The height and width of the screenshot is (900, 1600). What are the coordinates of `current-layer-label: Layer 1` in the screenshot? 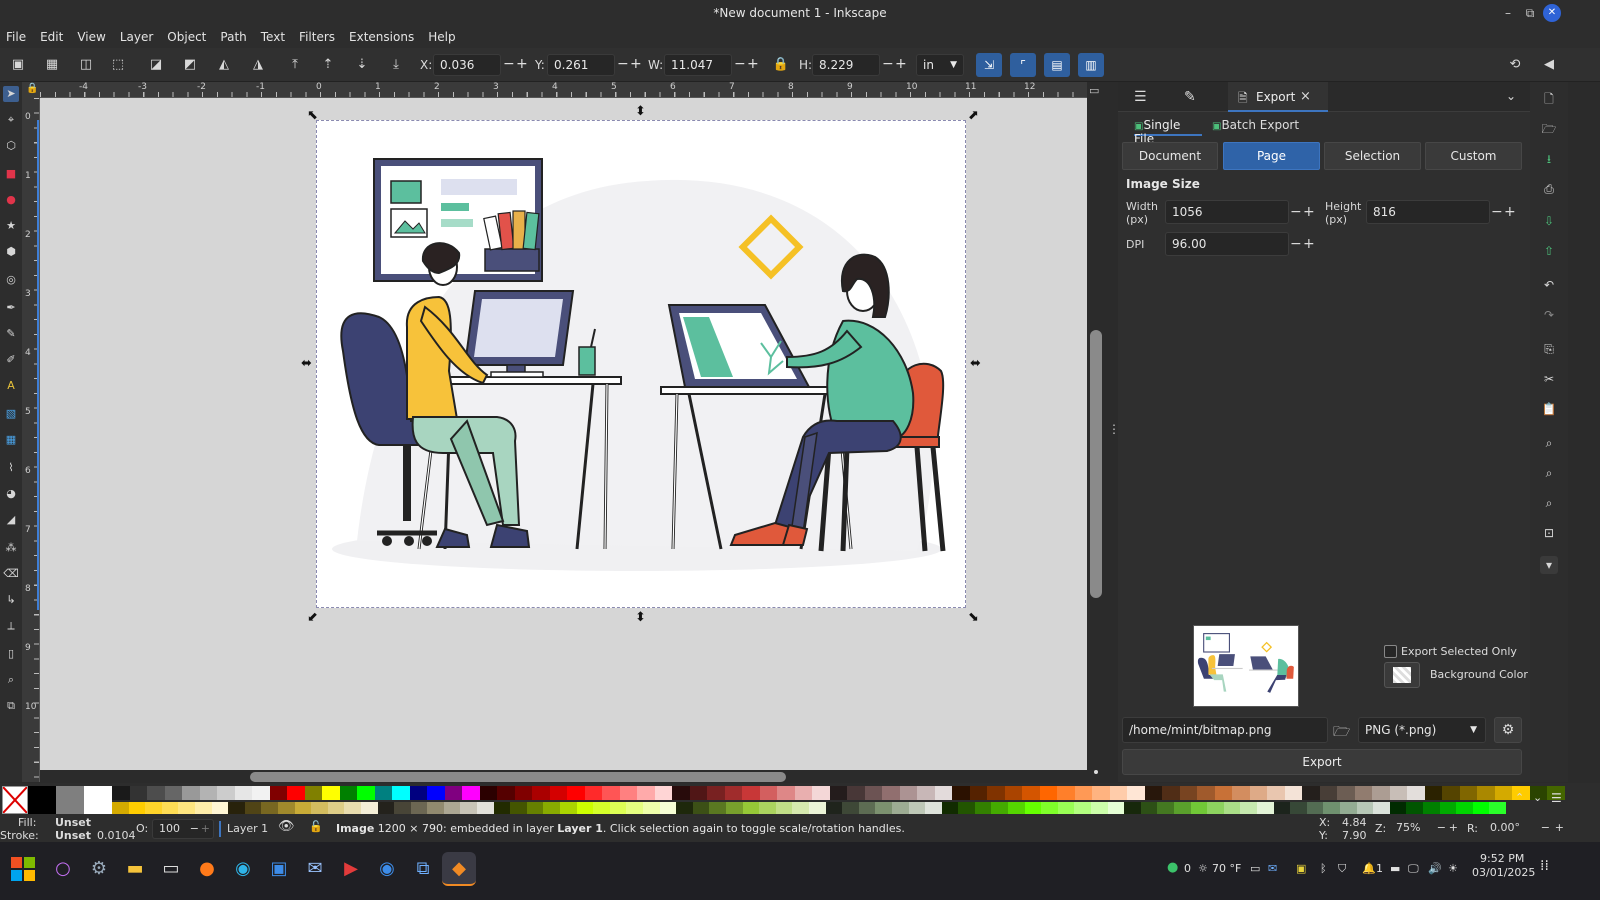 It's located at (247, 828).